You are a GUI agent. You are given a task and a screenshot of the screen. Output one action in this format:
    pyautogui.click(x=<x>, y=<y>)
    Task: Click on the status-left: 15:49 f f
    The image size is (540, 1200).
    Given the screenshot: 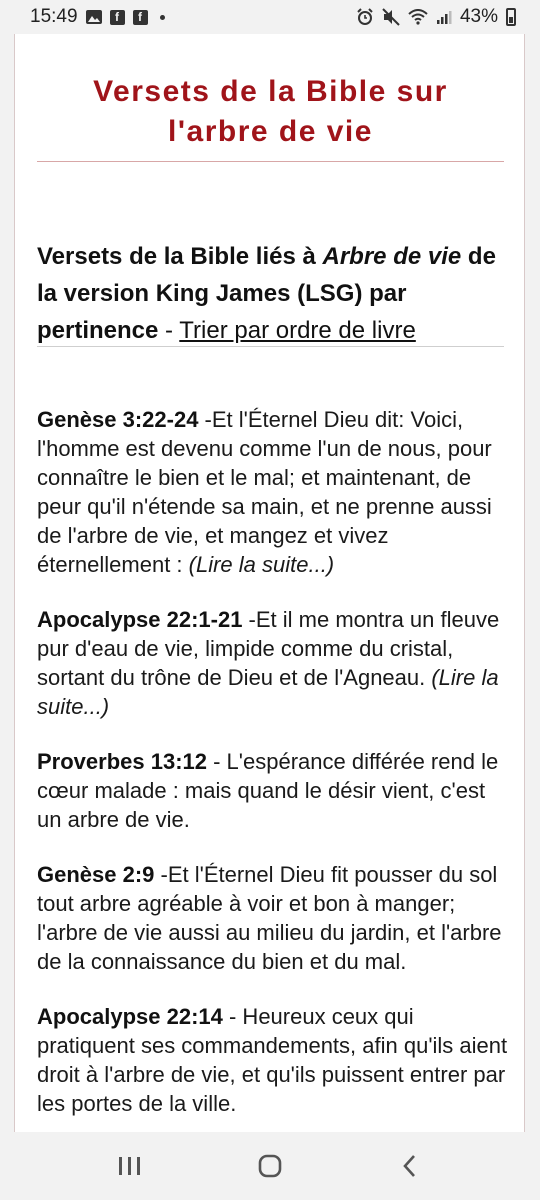 What is the action you would take?
    pyautogui.click(x=97, y=17)
    